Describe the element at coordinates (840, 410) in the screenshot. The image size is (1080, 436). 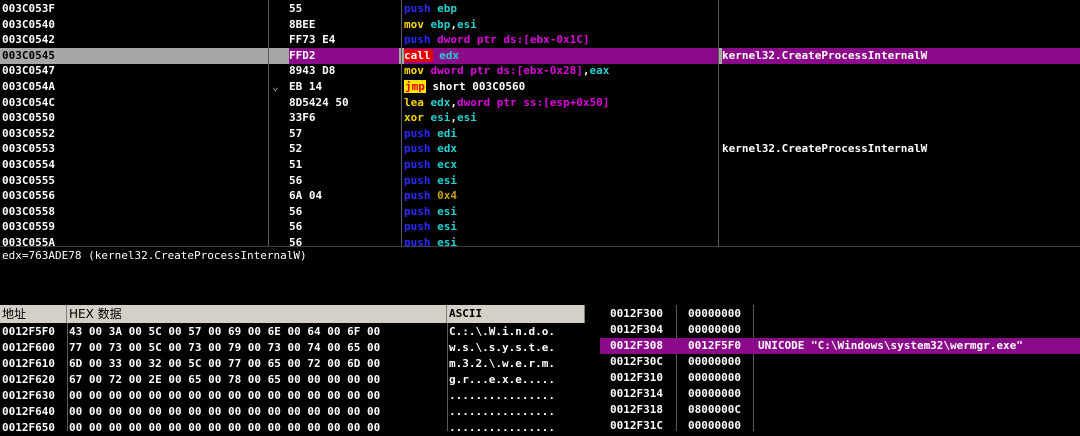
I see `stack-row: 0012F318 0800000C` at that location.